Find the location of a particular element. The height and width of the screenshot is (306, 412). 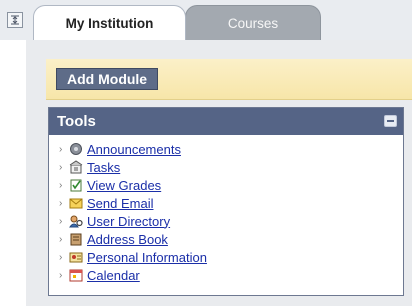

list-item: › Address Book is located at coordinates (231, 239).